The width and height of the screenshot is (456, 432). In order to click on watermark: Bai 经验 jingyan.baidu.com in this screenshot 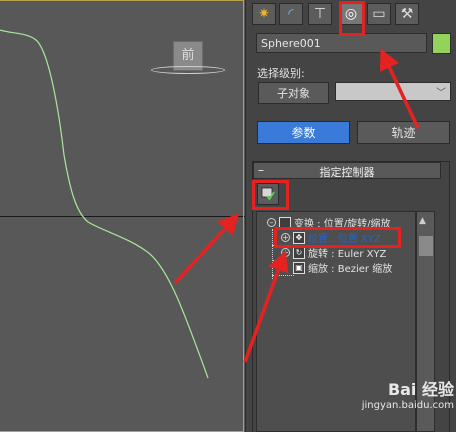, I will do `click(403, 403)`.